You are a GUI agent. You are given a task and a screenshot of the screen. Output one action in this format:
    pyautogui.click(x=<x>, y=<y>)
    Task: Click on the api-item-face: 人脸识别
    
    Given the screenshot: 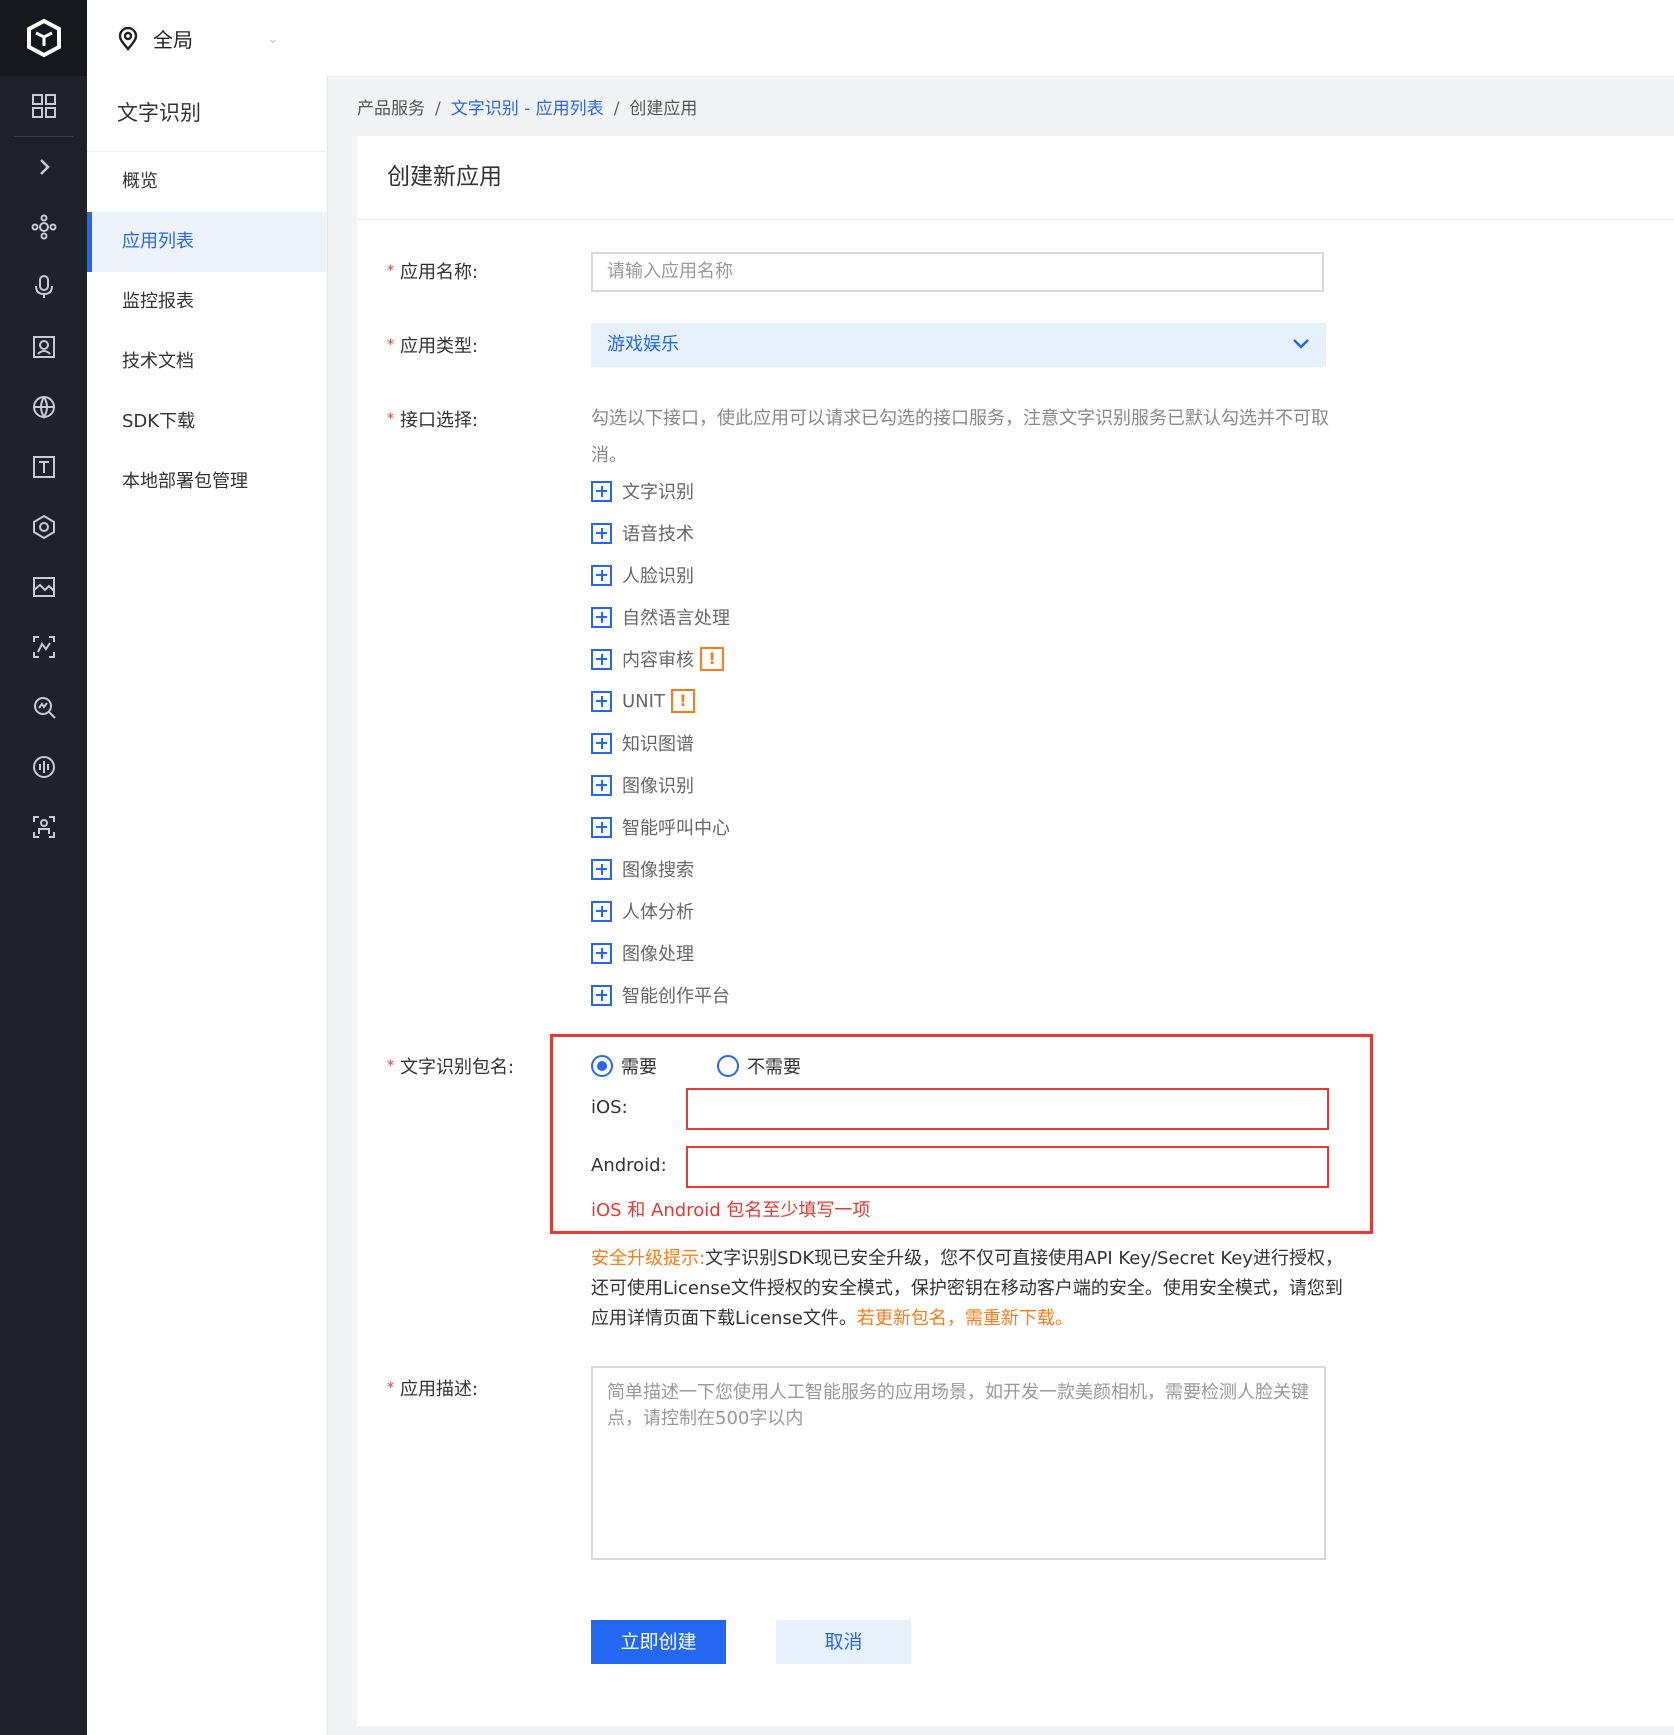 What is the action you would take?
    pyautogui.click(x=660, y=575)
    